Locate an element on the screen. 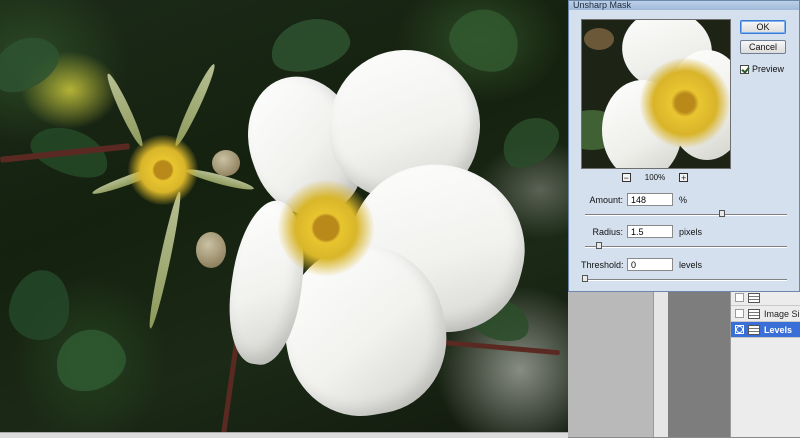 This screenshot has height=438, width=800. zoom-in-button: + is located at coordinates (684, 177).